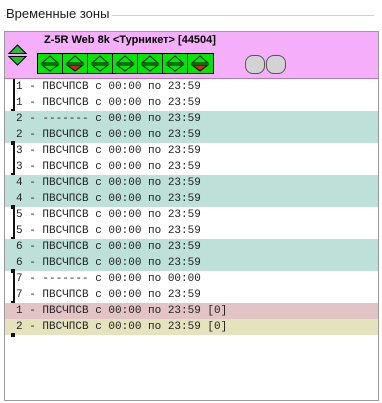  I want to click on schedule-row: 2 - ПВСЧПСВ с 00:00 по 23:59 [0], so click(191, 328).